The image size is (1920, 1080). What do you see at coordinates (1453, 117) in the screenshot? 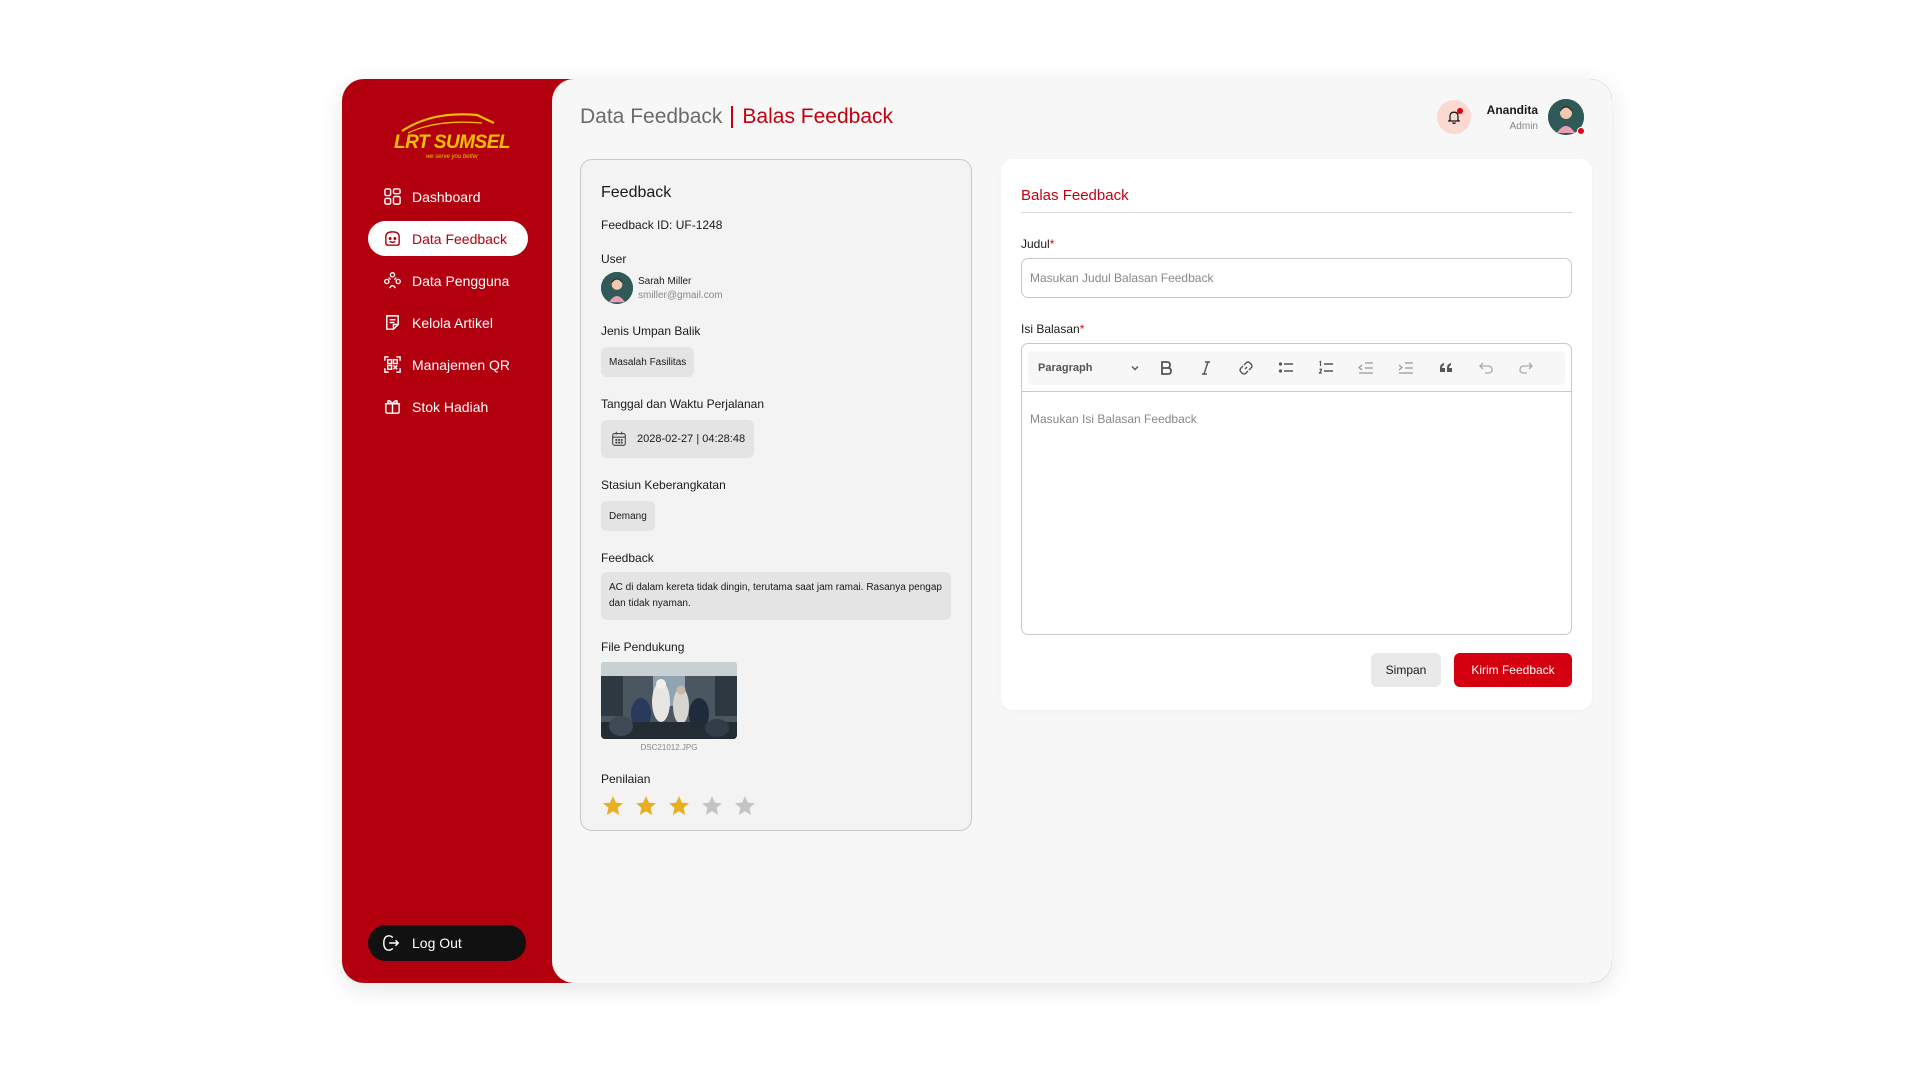
I see `notification-button` at bounding box center [1453, 117].